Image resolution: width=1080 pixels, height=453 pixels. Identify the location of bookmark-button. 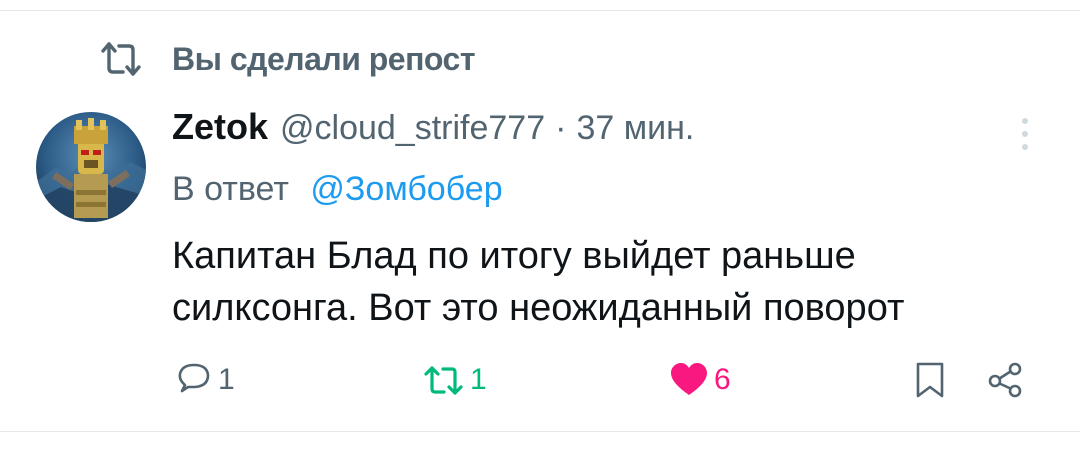
(930, 380).